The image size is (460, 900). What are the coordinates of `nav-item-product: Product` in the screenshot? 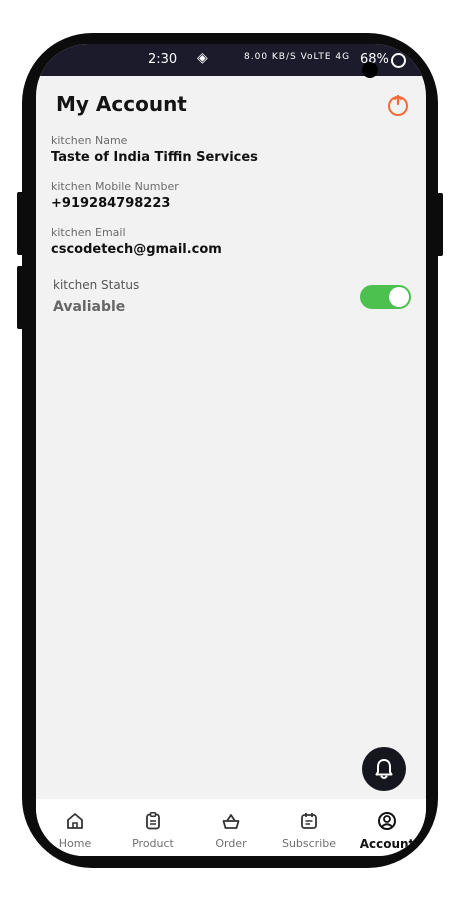 It's located at (153, 827).